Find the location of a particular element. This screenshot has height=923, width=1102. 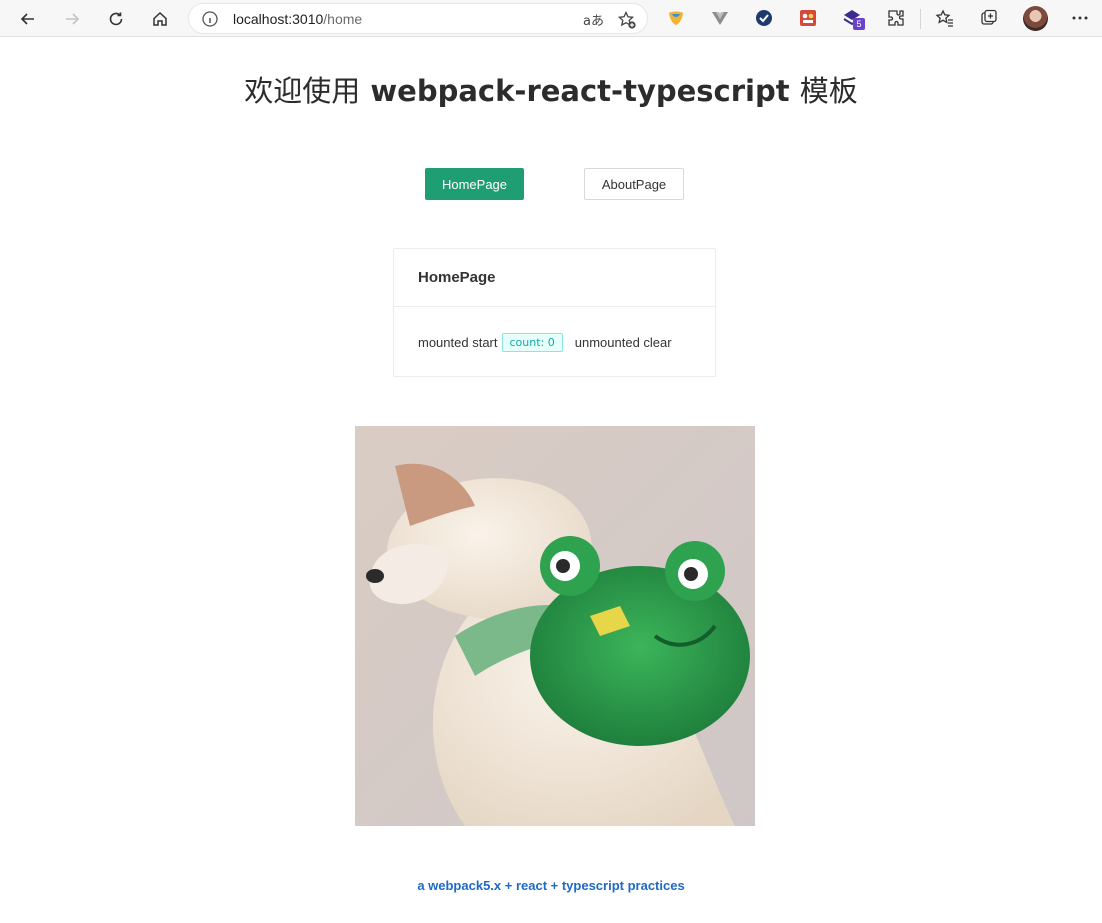

card-title: HomePage is located at coordinates (554, 278).